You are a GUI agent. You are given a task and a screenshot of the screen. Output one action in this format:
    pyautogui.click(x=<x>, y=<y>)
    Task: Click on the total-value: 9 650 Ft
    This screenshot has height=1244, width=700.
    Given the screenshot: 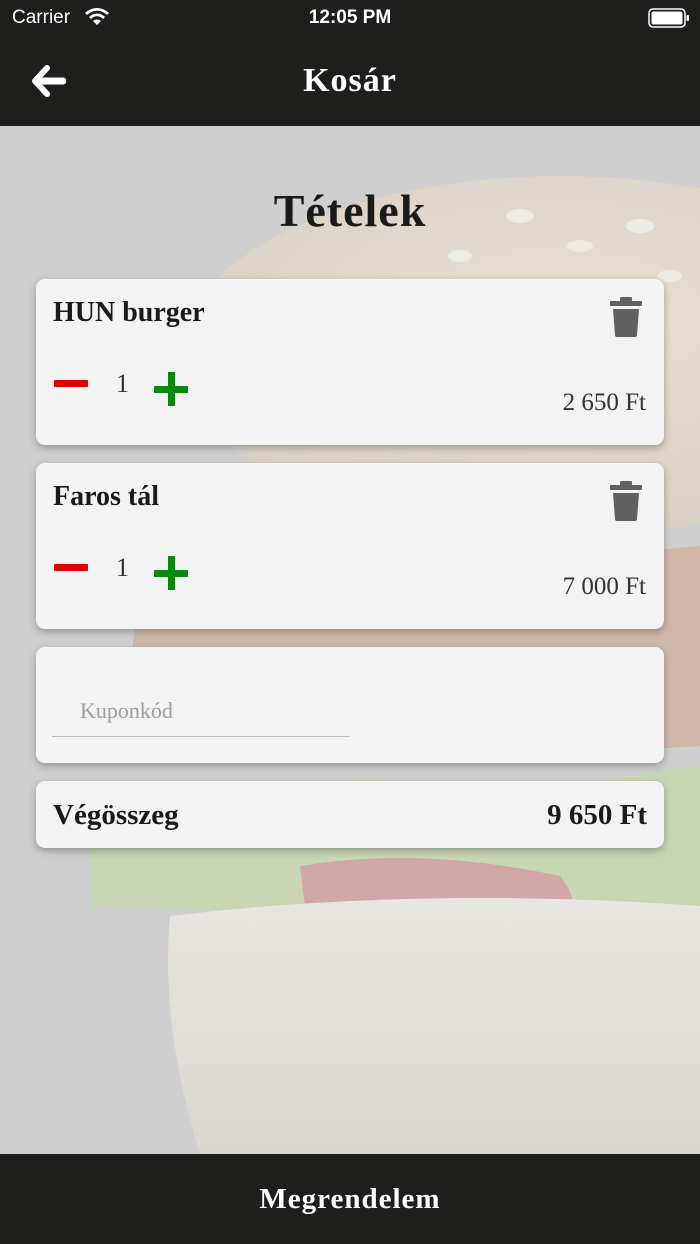 What is the action you would take?
    pyautogui.click(x=597, y=815)
    